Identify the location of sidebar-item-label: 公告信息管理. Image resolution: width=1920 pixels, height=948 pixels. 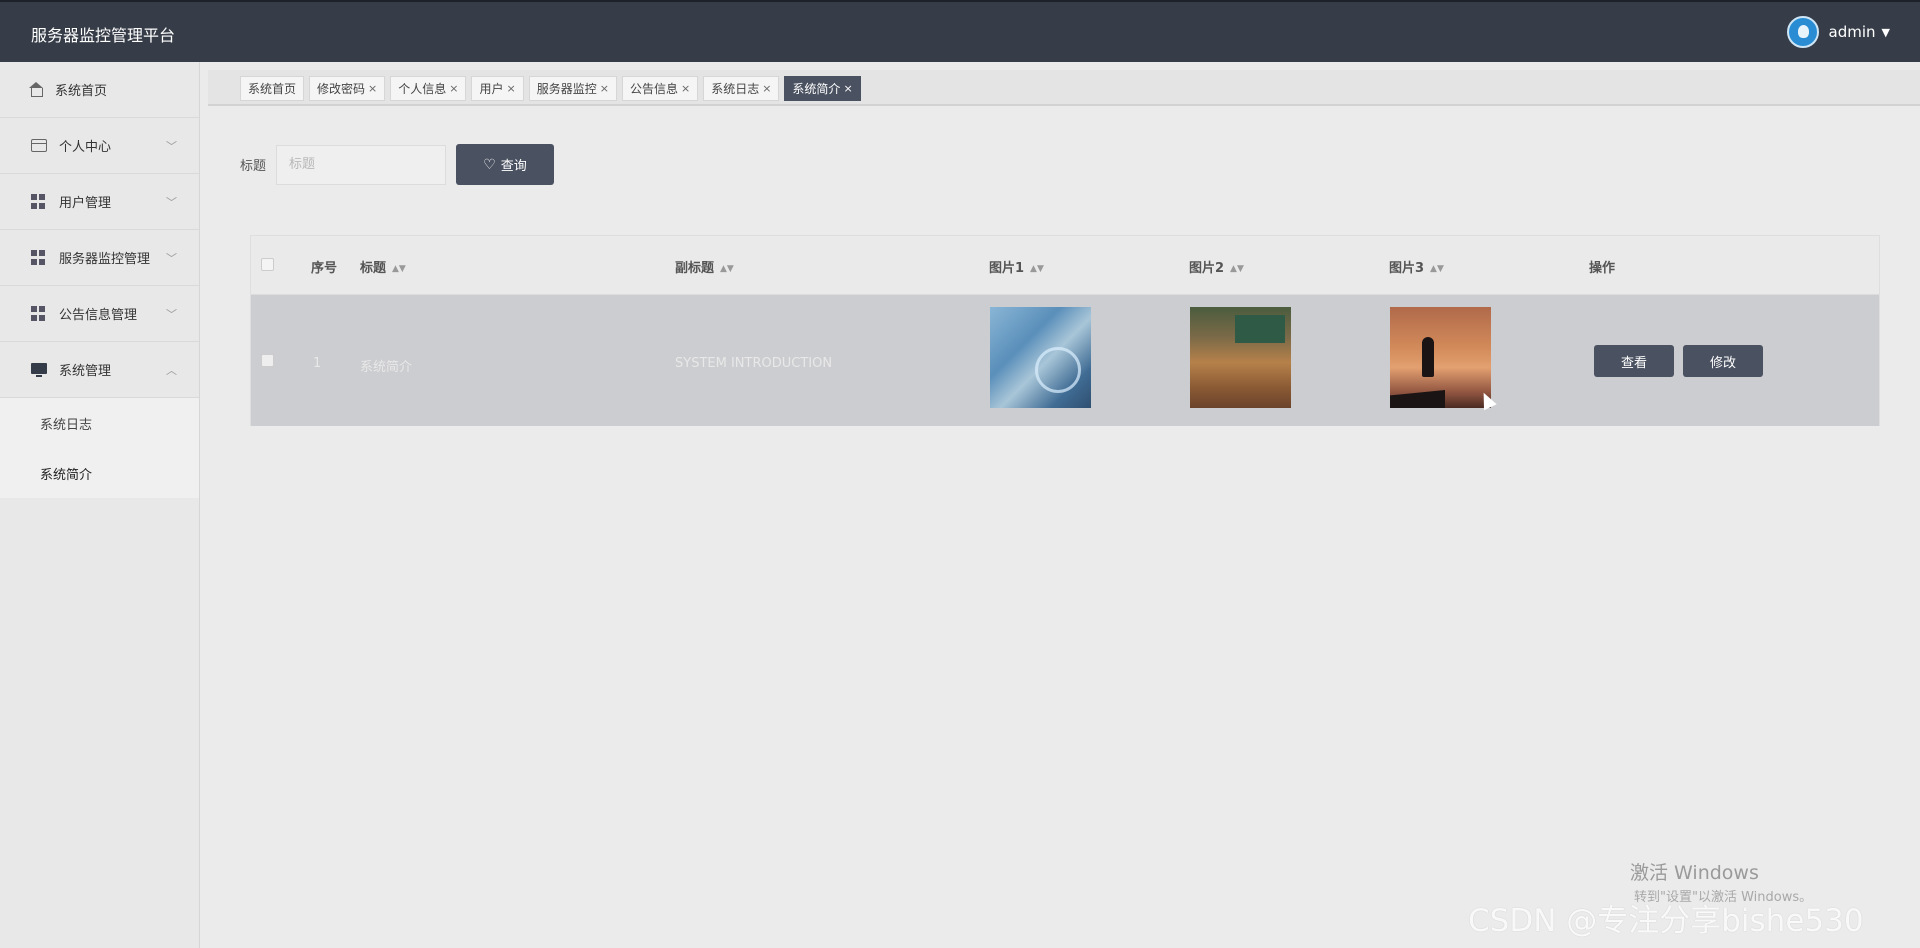
(98, 315).